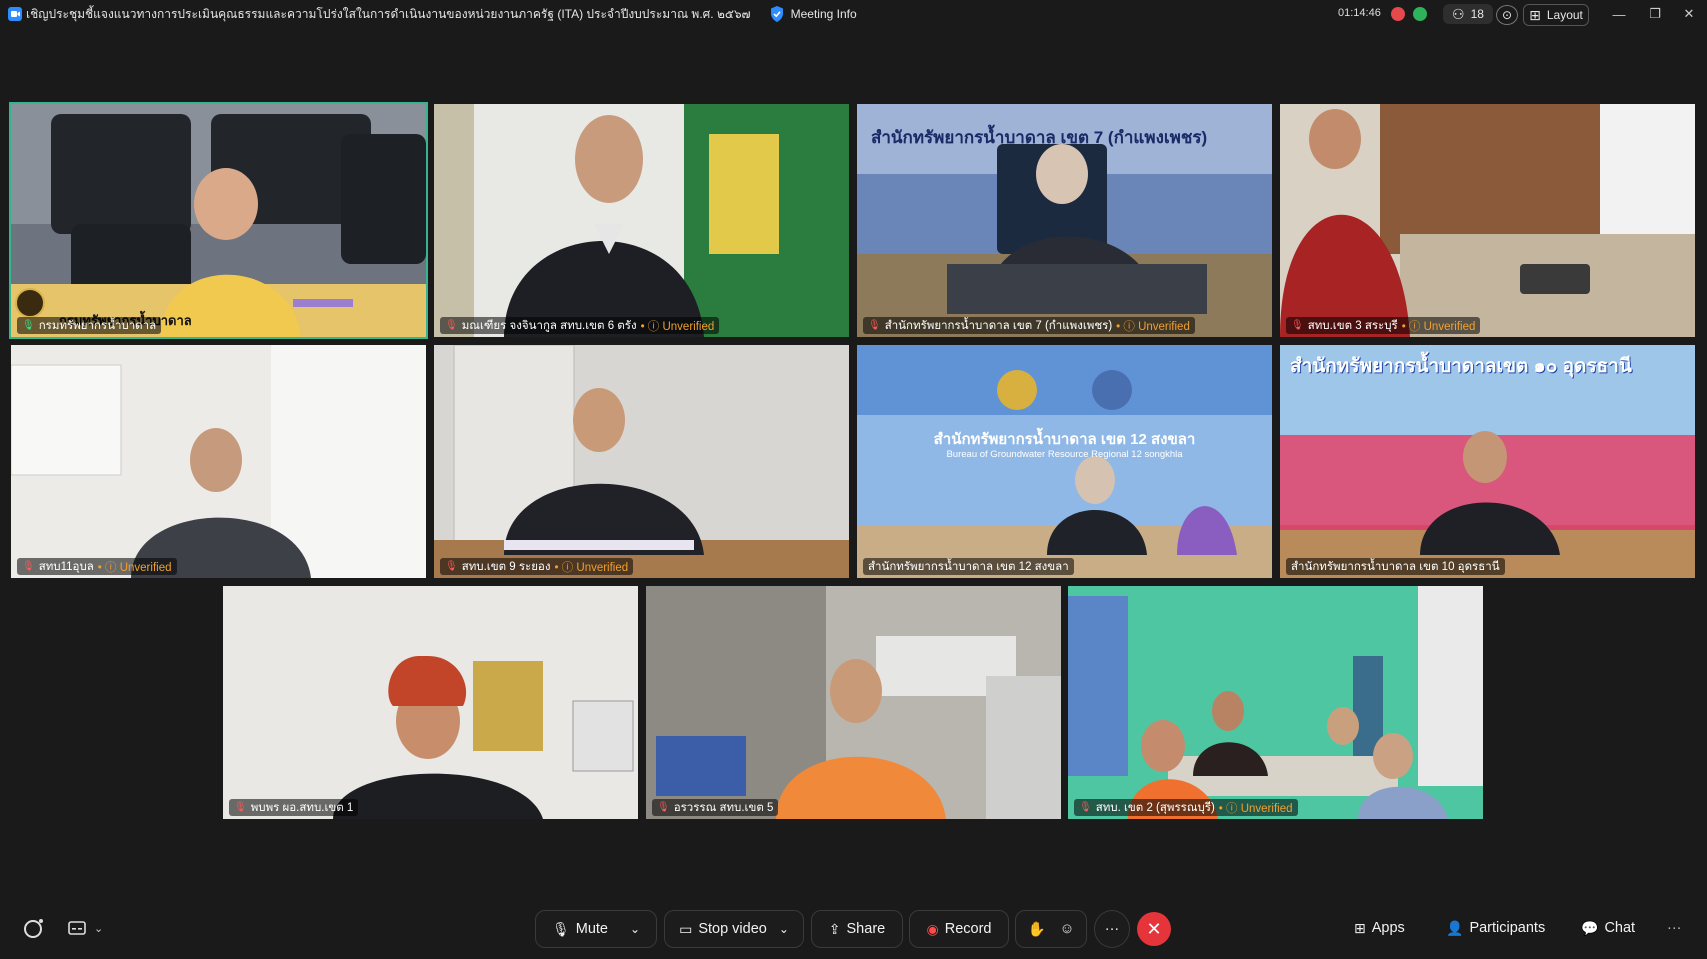 The image size is (1707, 959). I want to click on participant-count-button: ⚇ 18, so click(1468, 14).